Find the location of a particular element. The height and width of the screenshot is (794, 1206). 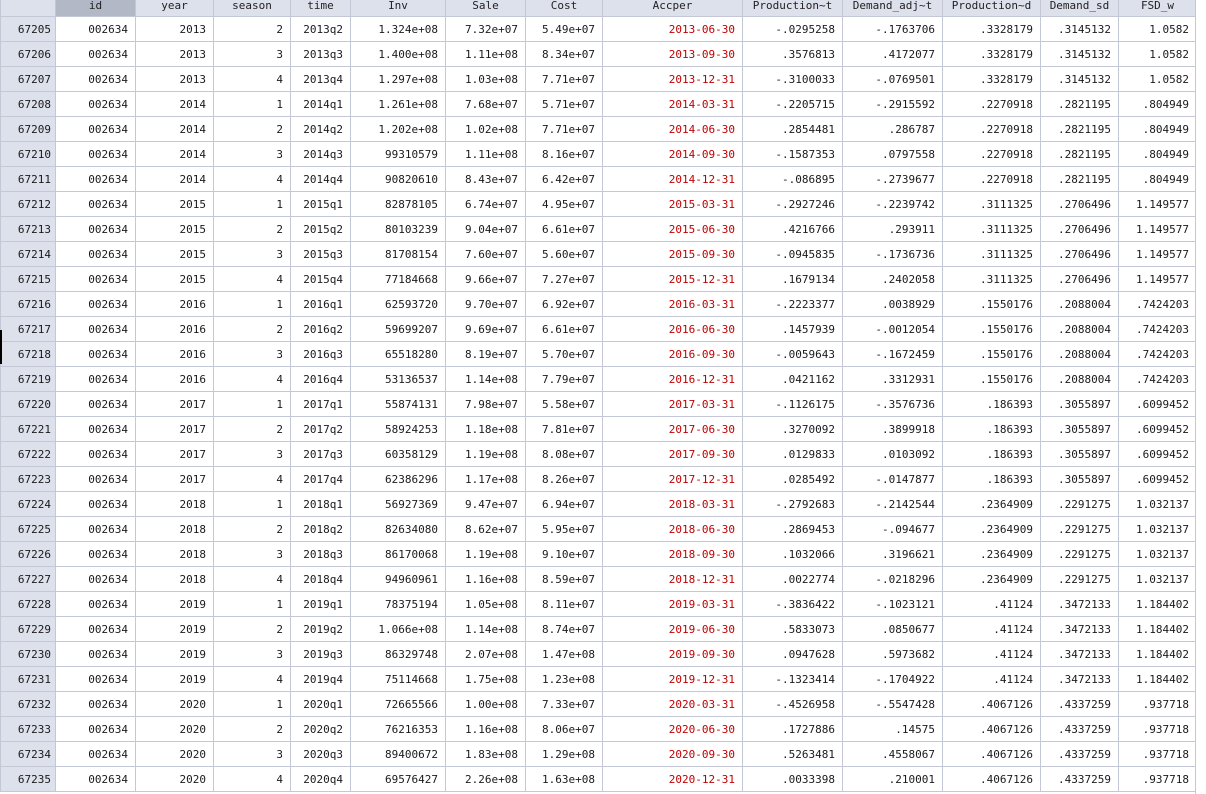

cell-fsd-w: 1.184402 is located at coordinates (1157, 654).